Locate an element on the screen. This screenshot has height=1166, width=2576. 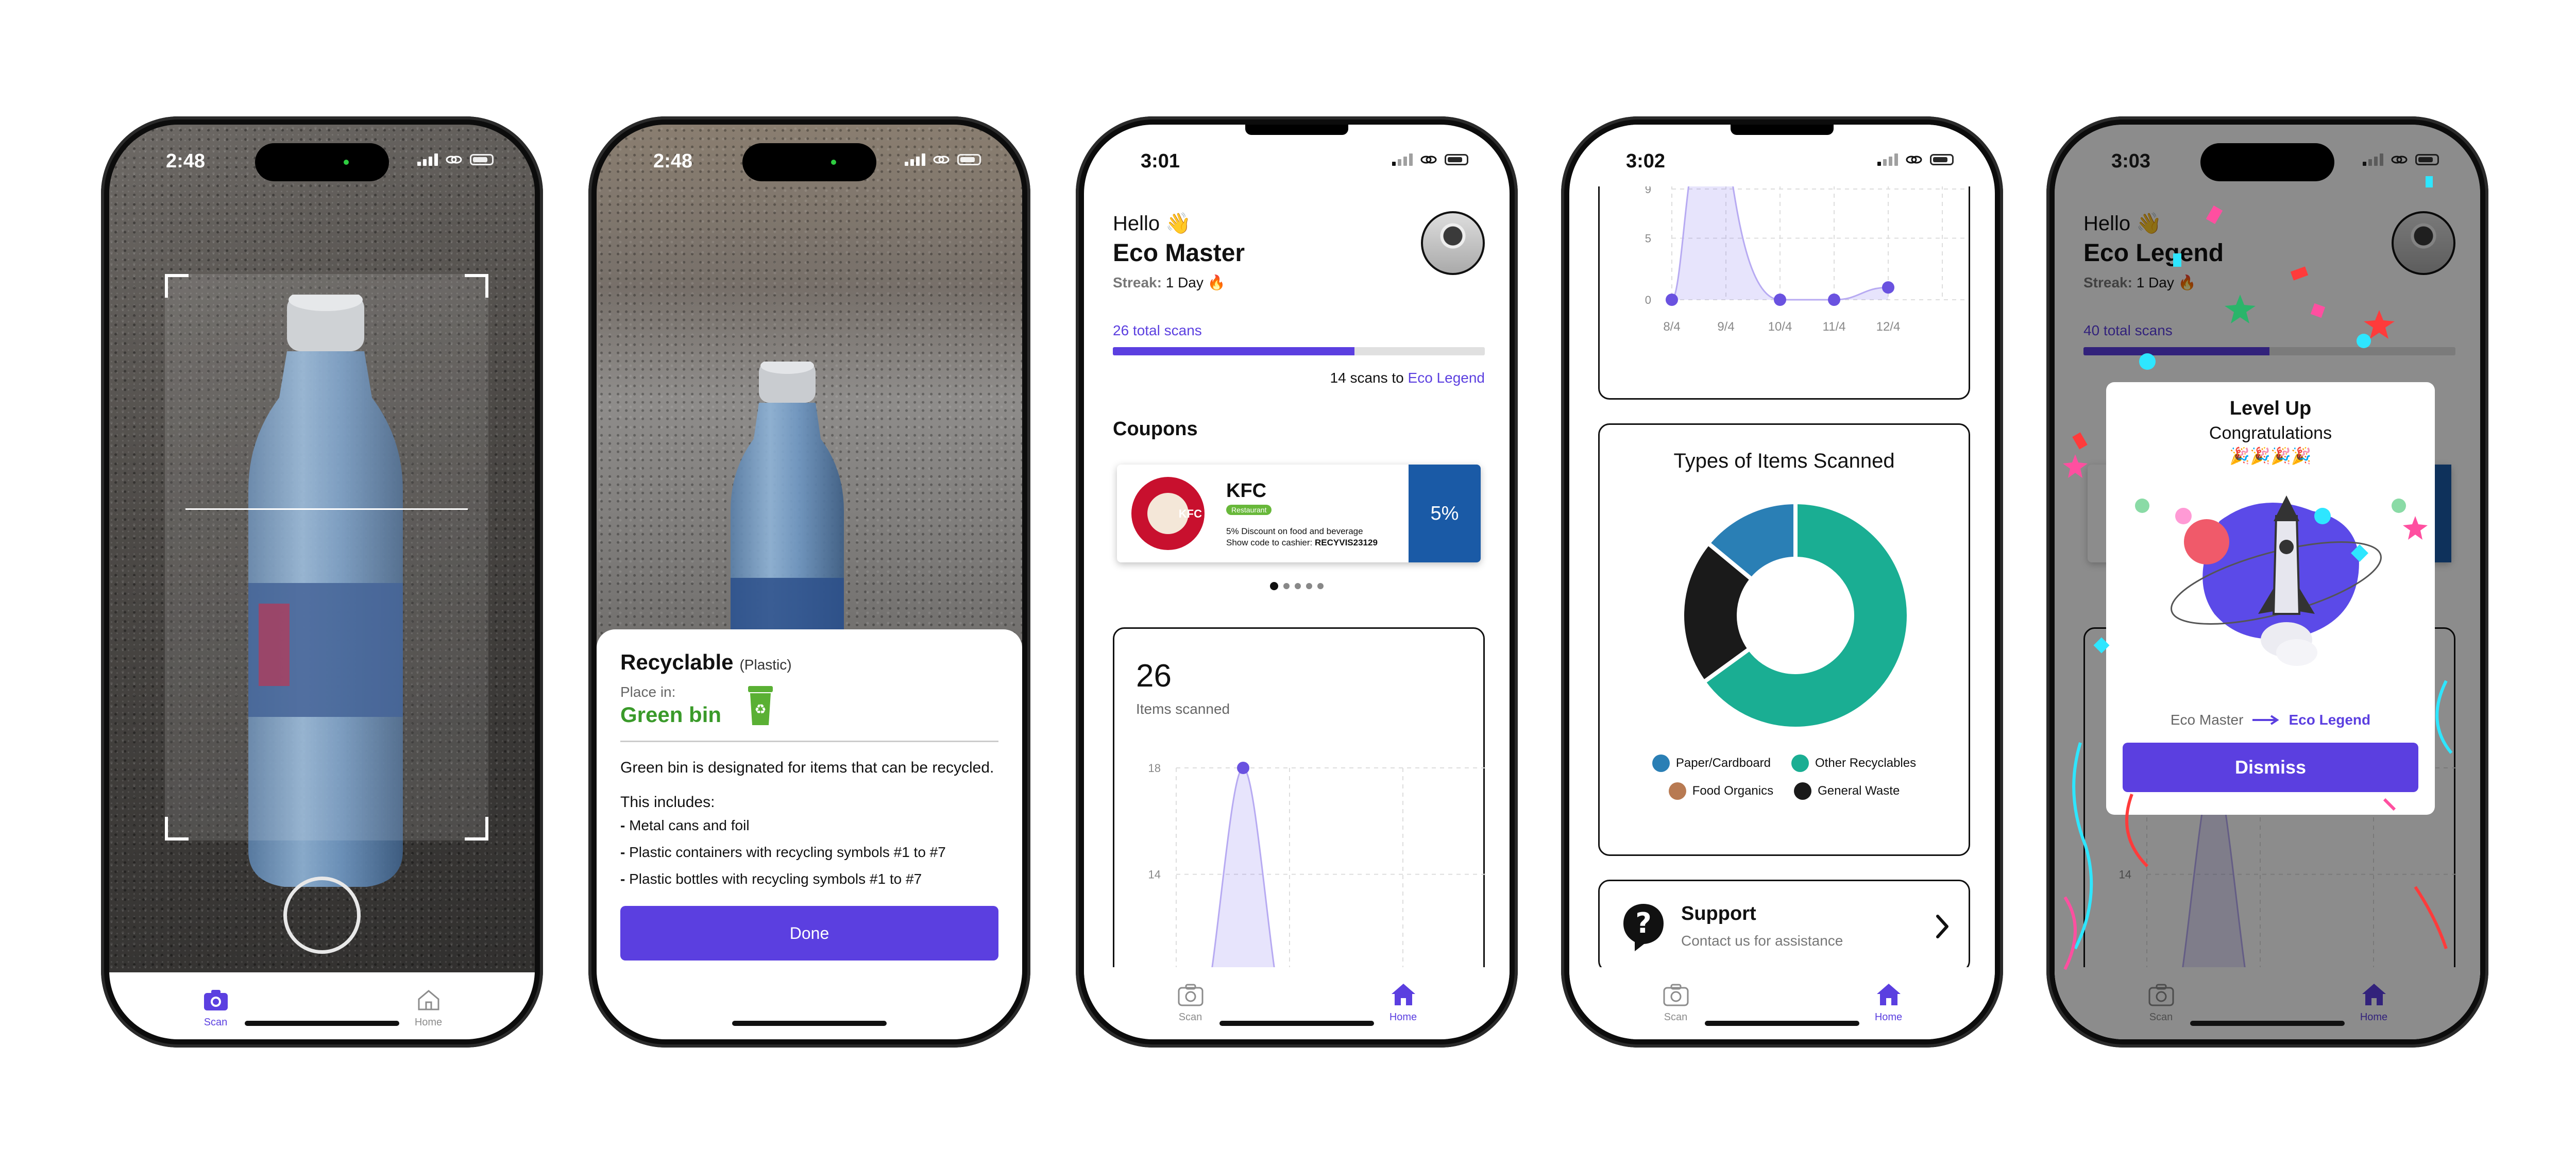
pie-title: Types of Items Scanned is located at coordinates (1784, 461).